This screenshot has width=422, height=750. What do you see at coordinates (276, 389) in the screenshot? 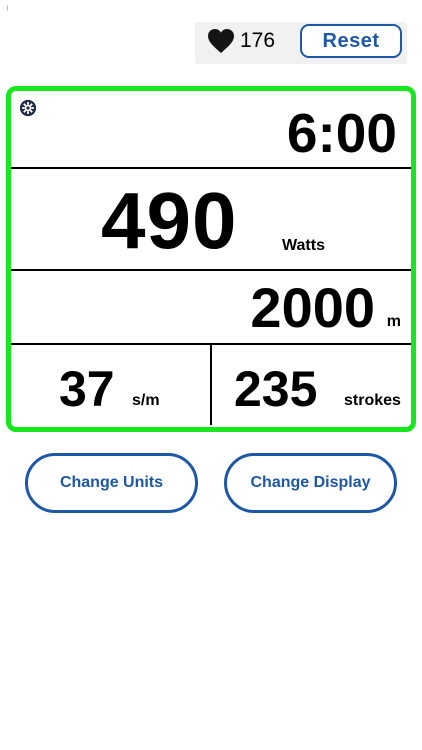
I see `stroke-count-value: 235` at bounding box center [276, 389].